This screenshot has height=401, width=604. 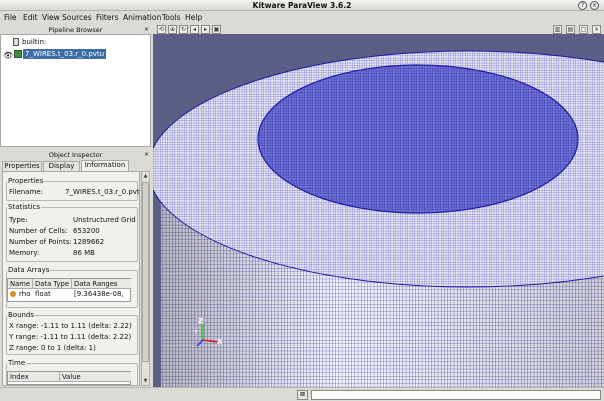 I want to click on menu-sources: Sources, so click(x=77, y=17).